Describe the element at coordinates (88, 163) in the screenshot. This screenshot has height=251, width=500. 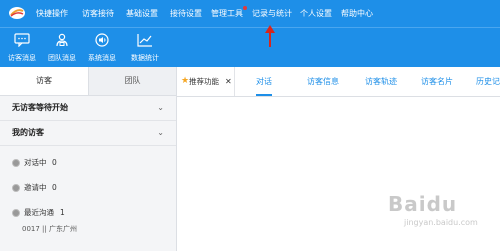
I see `list-item-chatting: 对话中 0` at that location.